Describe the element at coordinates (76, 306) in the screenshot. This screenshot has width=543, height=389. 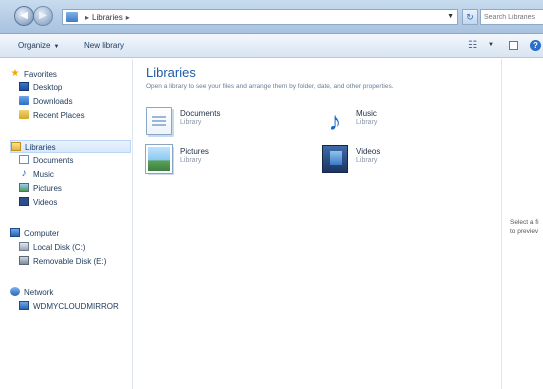
I see `nav-label: WDMYCLOUDMIRROR` at that location.